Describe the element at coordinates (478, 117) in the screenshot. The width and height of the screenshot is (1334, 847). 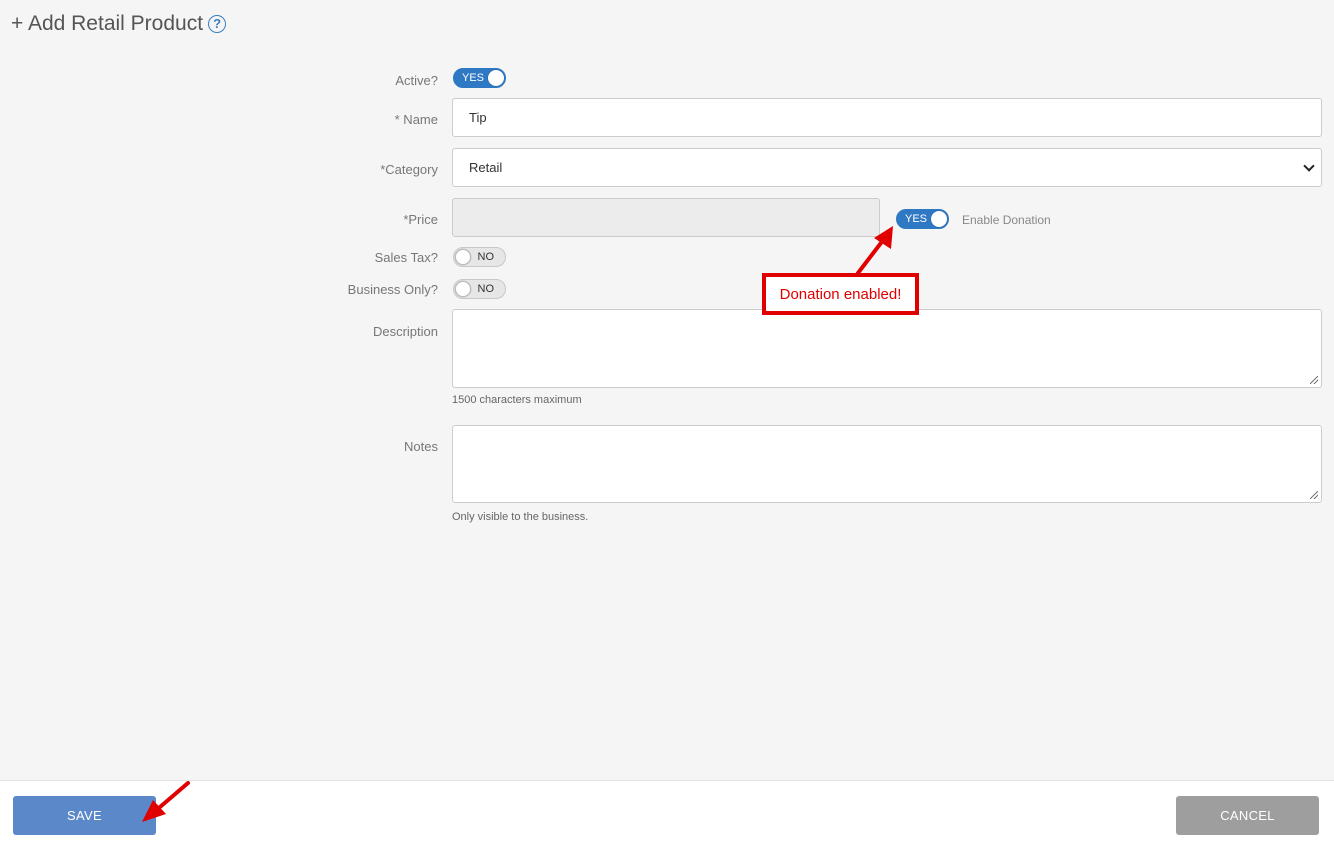
I see `name-input-value: Tip` at that location.